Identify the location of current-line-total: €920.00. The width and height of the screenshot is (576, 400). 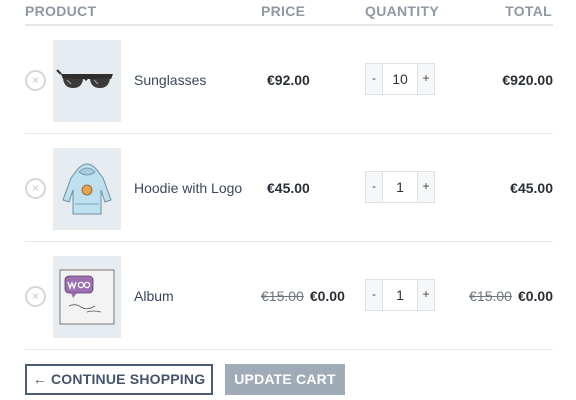
(527, 80).